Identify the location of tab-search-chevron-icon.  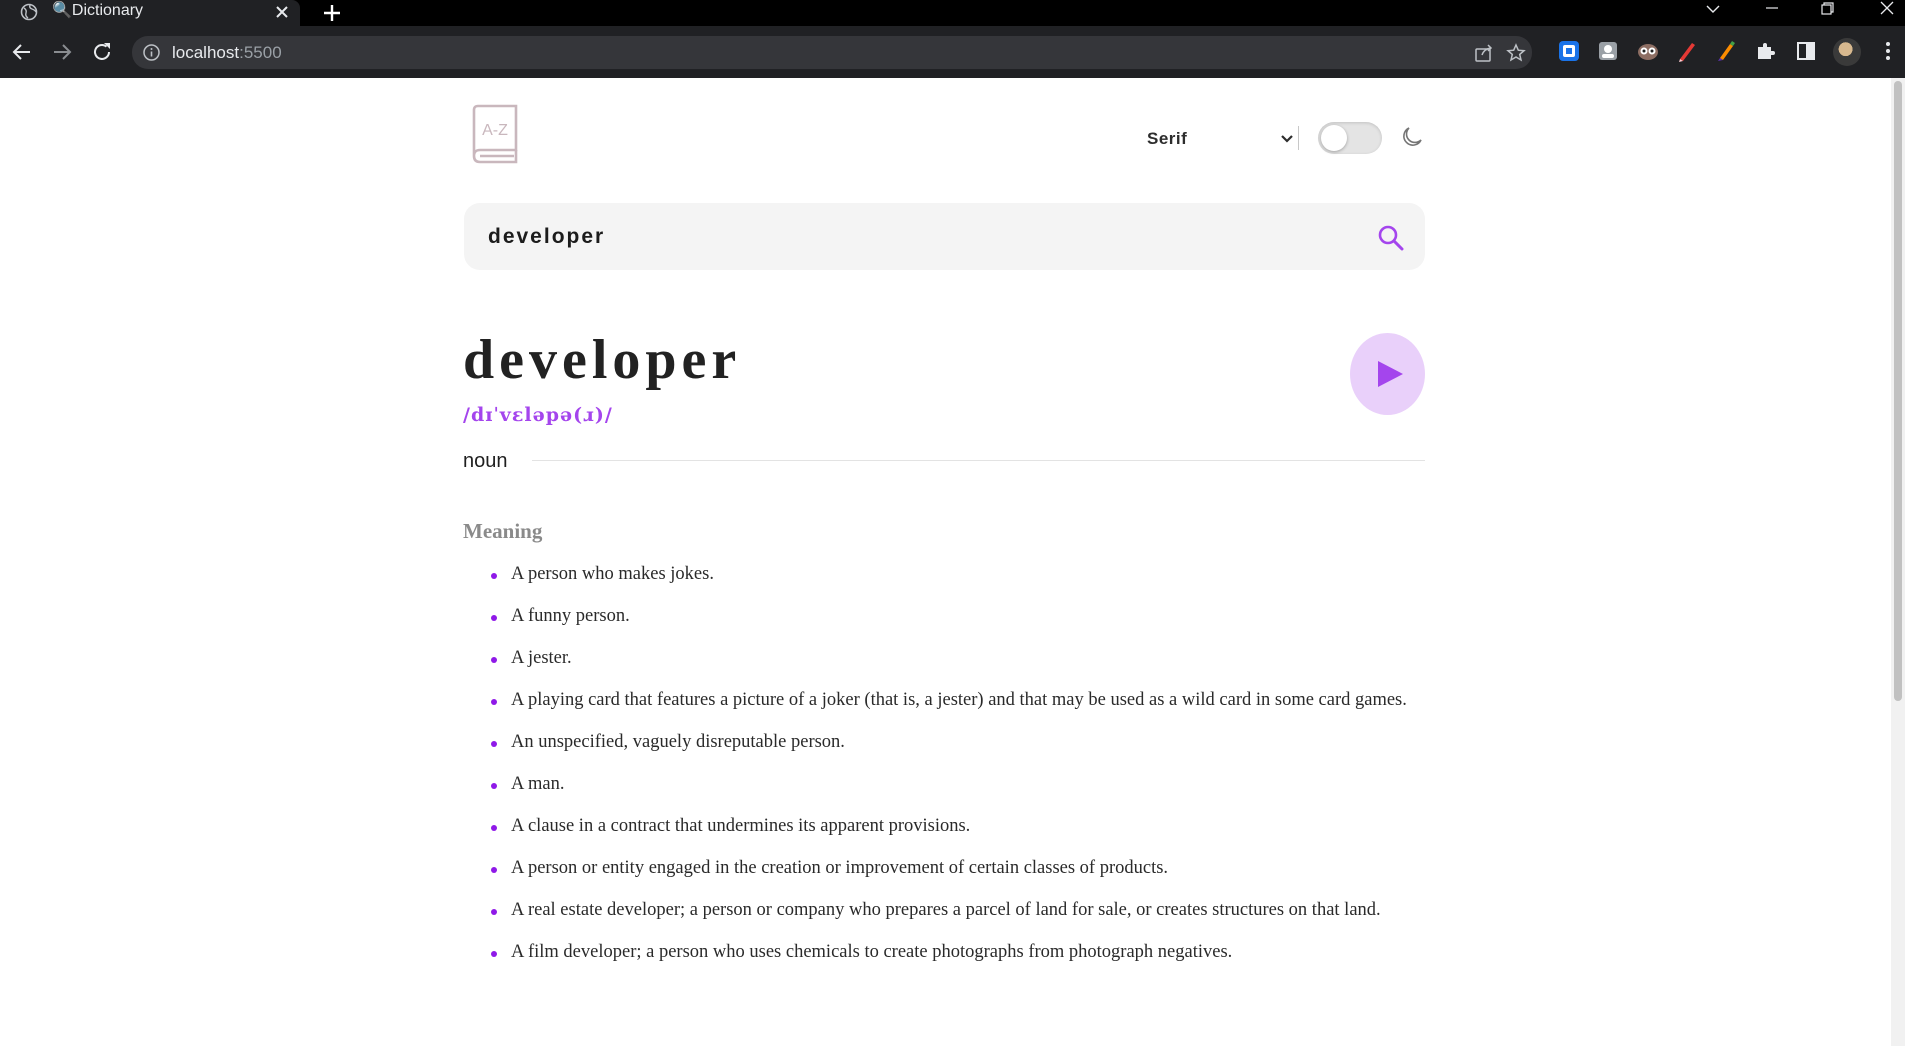
(1713, 10).